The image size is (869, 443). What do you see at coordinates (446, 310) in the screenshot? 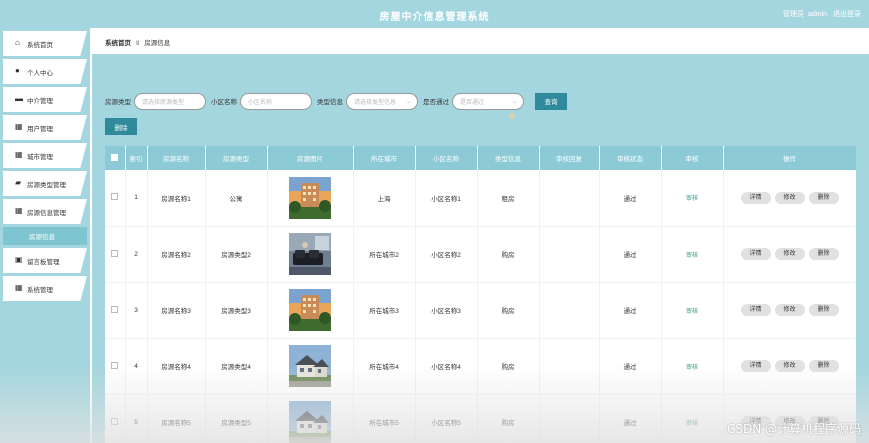
I see `community-cell: 小区名称3` at bounding box center [446, 310].